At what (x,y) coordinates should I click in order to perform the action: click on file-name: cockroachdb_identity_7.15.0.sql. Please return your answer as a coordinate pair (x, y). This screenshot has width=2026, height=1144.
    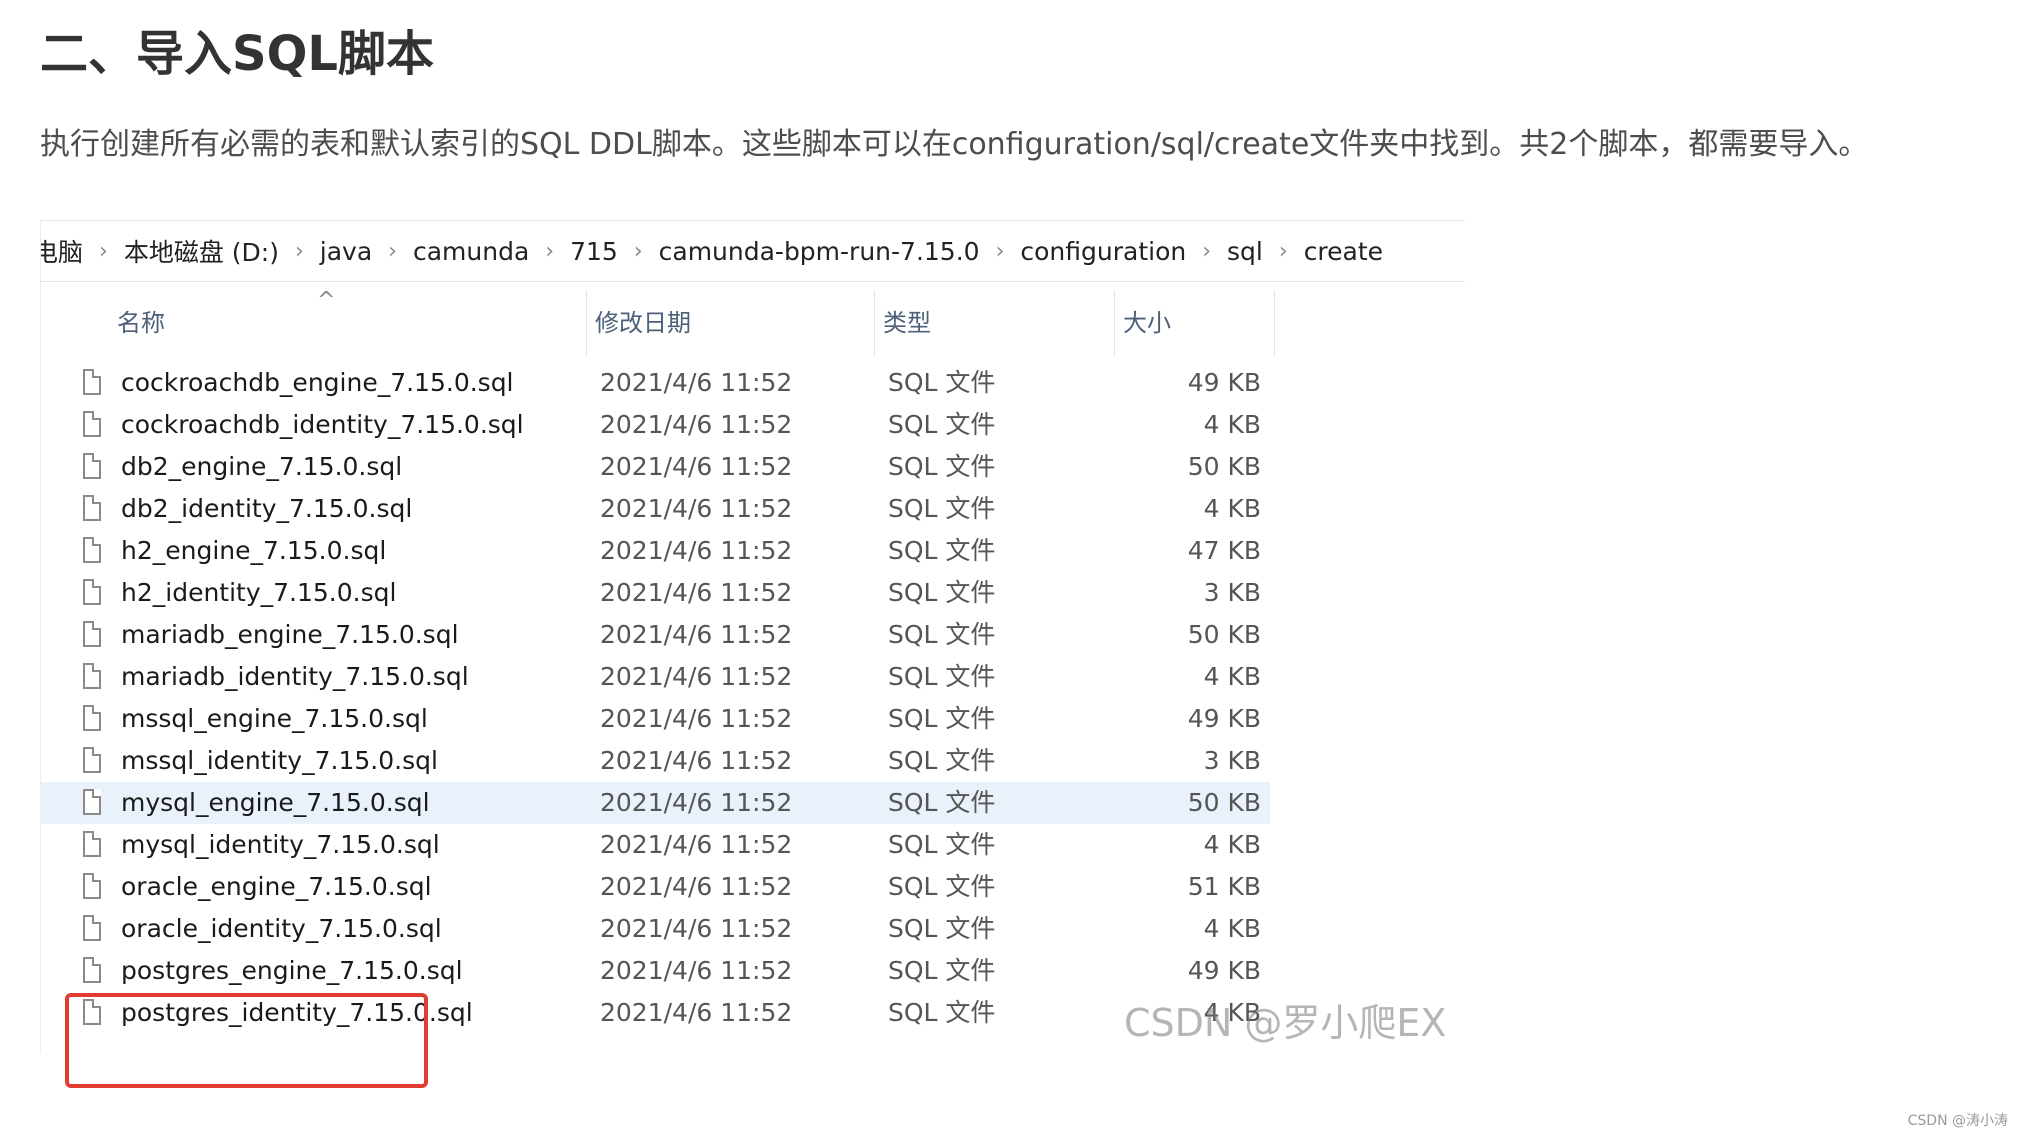
    Looking at the image, I should click on (322, 424).